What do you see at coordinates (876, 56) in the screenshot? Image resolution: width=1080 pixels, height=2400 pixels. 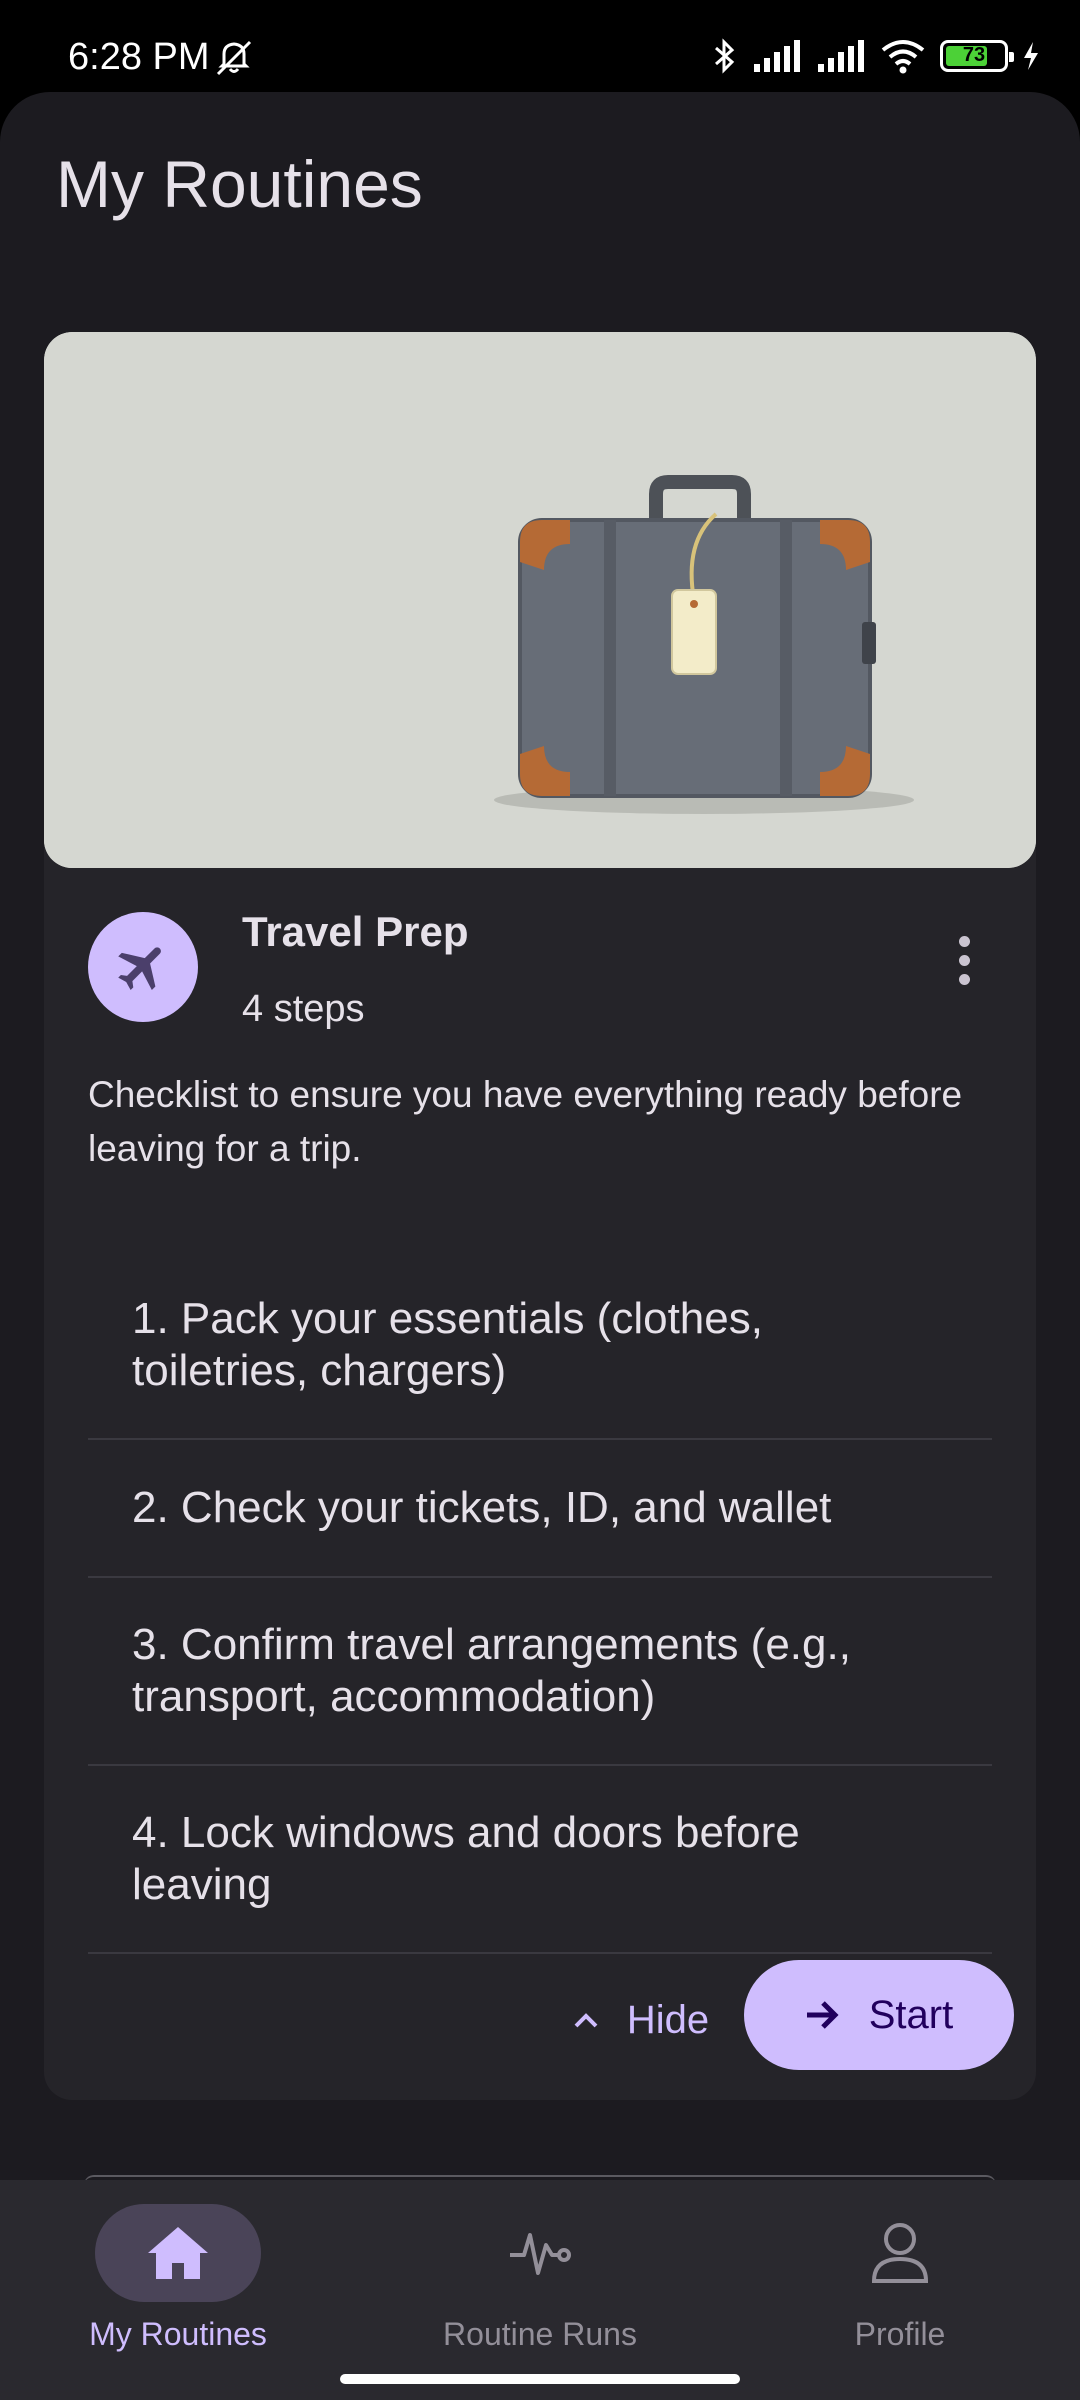 I see `status-icons: 73` at bounding box center [876, 56].